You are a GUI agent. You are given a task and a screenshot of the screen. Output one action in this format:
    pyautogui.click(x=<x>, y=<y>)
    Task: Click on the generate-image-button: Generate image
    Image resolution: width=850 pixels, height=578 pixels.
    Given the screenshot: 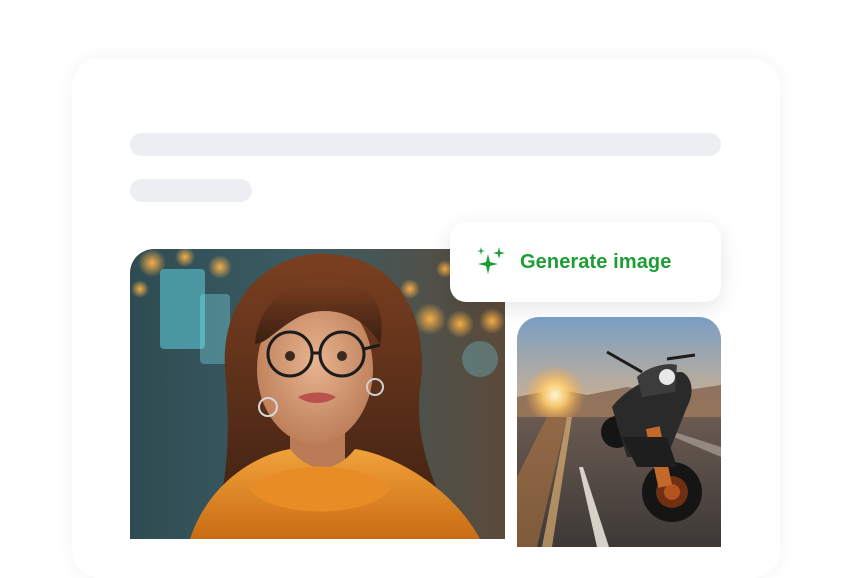 What is the action you would take?
    pyautogui.click(x=585, y=262)
    